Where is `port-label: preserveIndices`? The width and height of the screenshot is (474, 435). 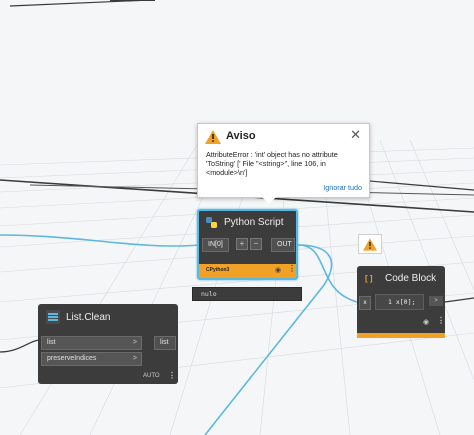
port-label: preserveIndices is located at coordinates (72, 358).